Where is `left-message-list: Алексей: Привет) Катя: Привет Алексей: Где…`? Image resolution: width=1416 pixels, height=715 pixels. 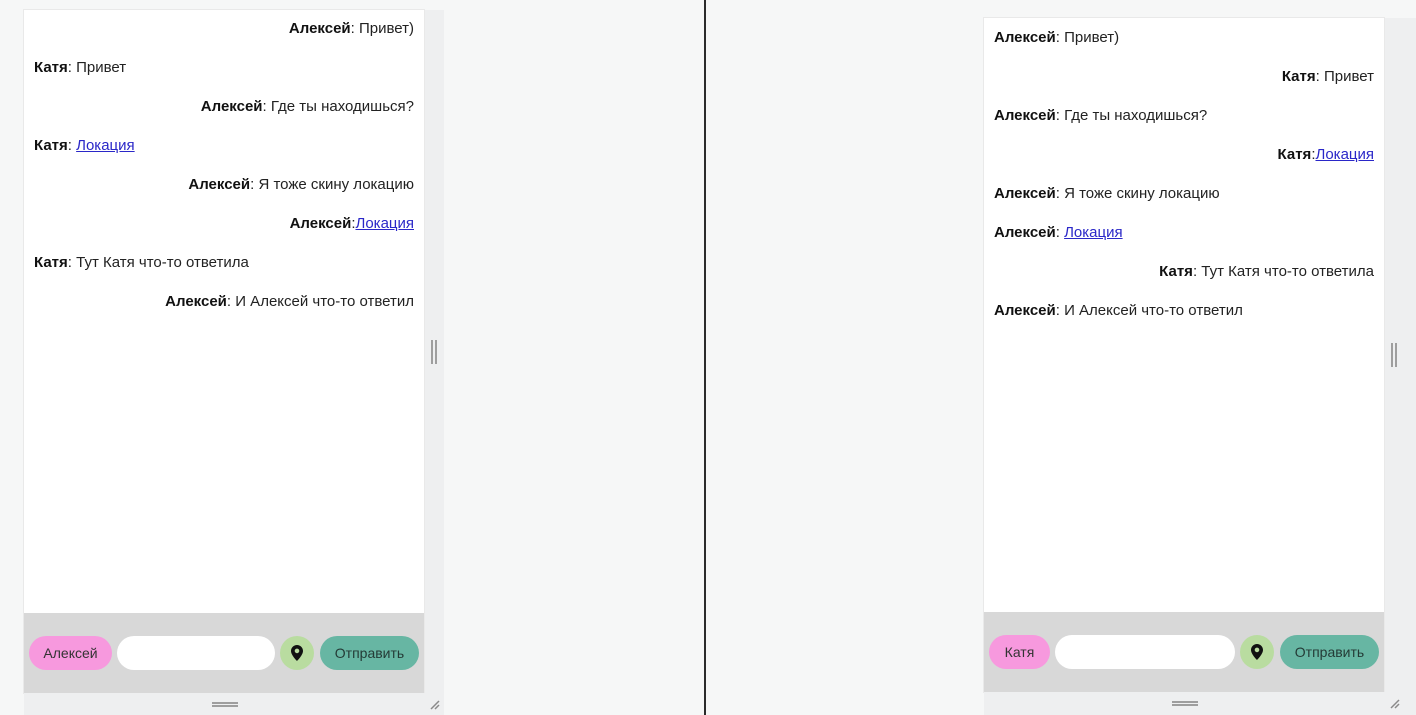 left-message-list: Алексей: Привет) Катя: Привет Алексей: Где… is located at coordinates (224, 171).